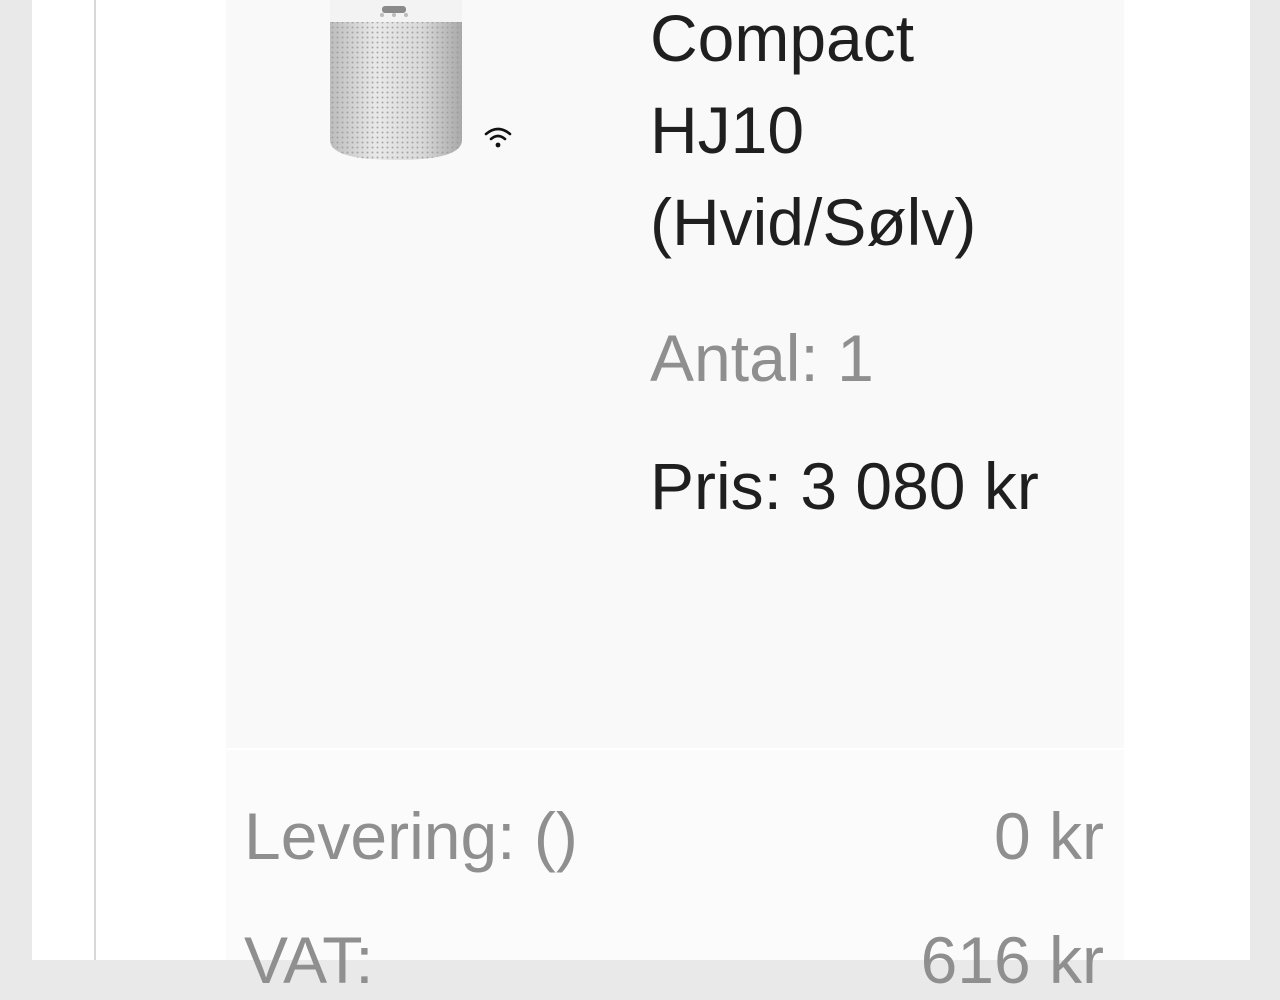 The height and width of the screenshot is (1000, 1280). I want to click on delivery-row: Levering: () 0 kr, so click(674, 836).